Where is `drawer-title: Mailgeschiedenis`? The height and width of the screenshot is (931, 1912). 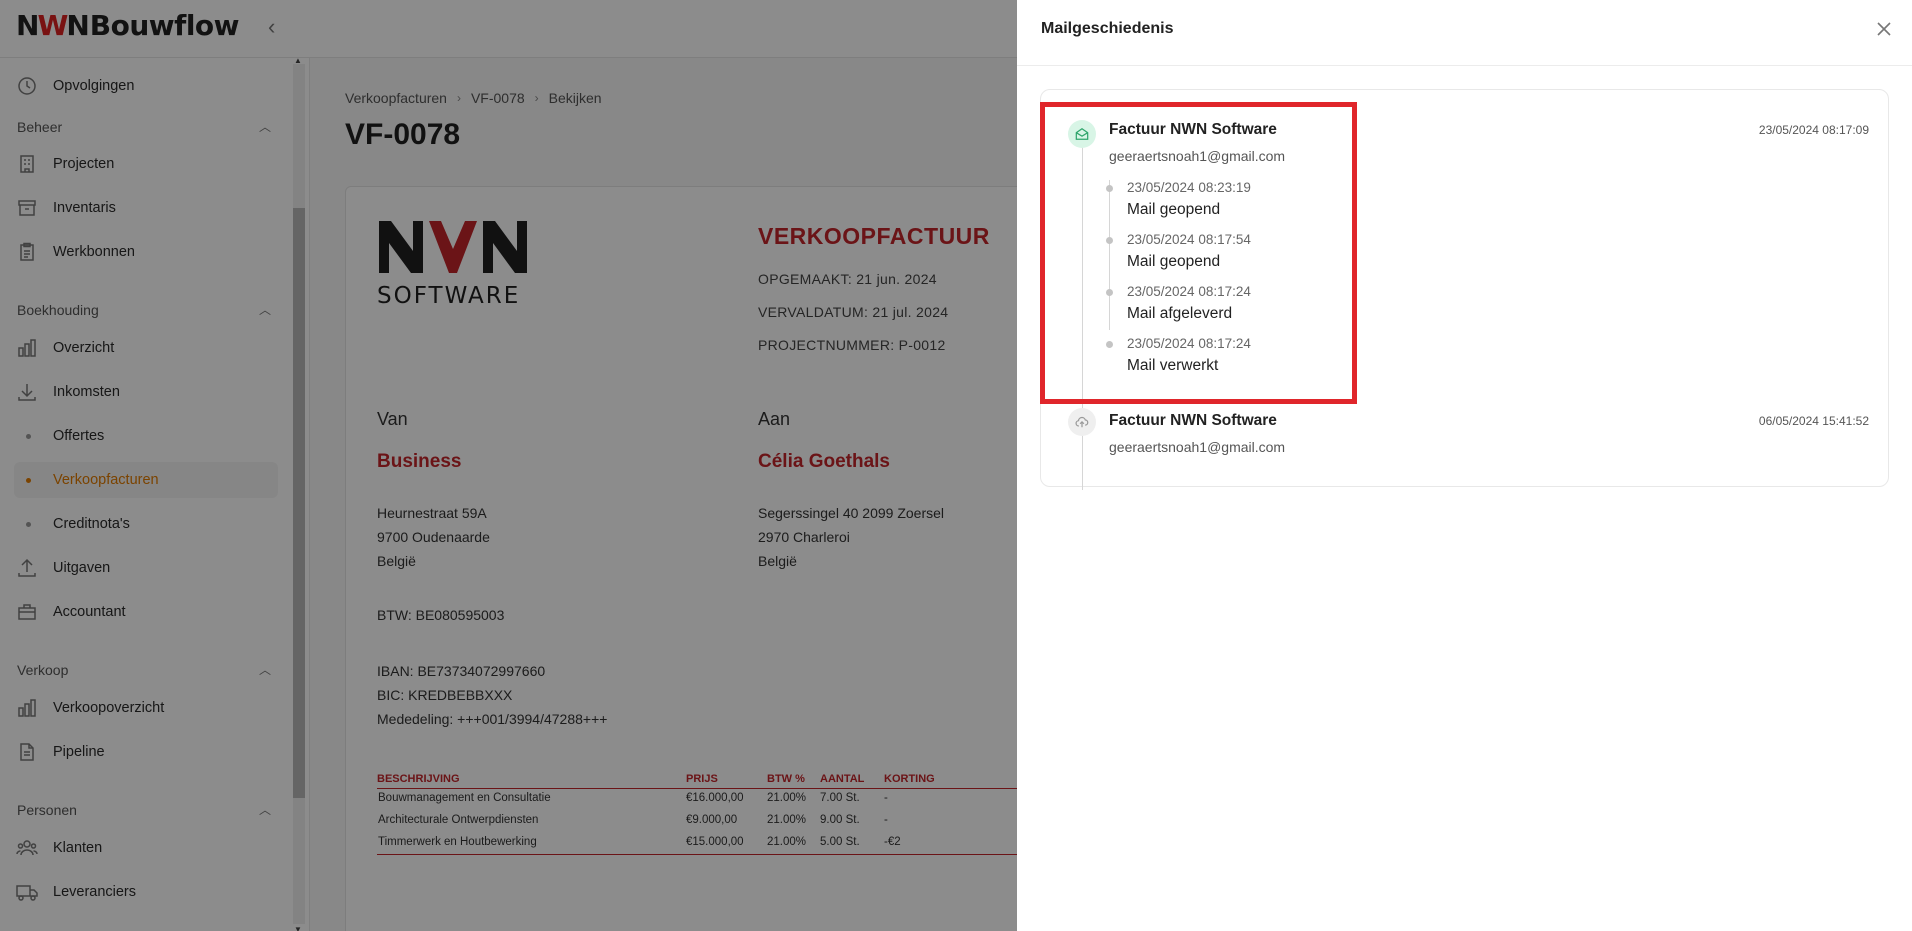
drawer-title: Mailgeschiedenis is located at coordinates (1107, 28).